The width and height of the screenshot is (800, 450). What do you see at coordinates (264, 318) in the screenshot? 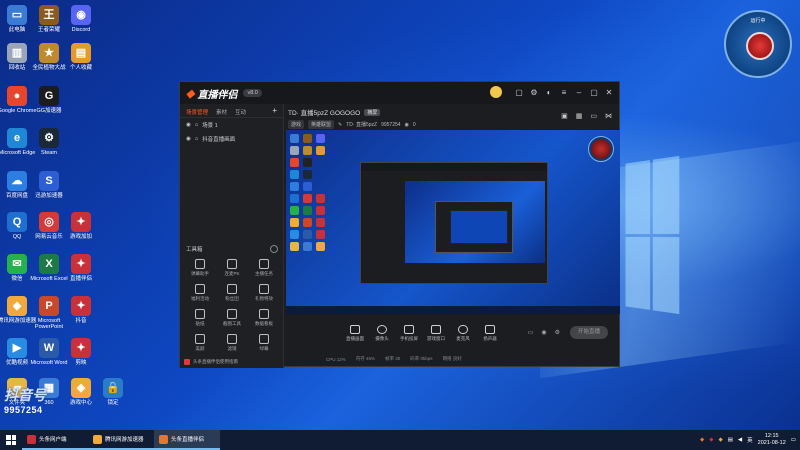
I see `toolbox-item: 数据看板` at bounding box center [264, 318].